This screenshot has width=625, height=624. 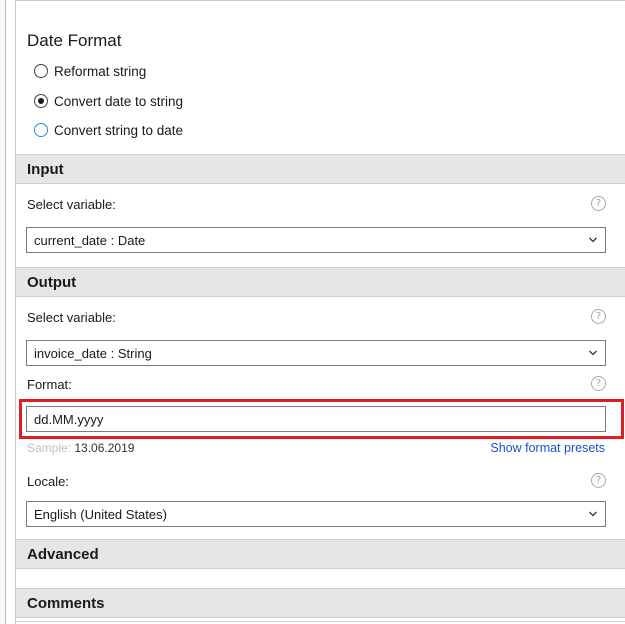 What do you see at coordinates (93, 353) in the screenshot?
I see `select-value: invoice_date : String` at bounding box center [93, 353].